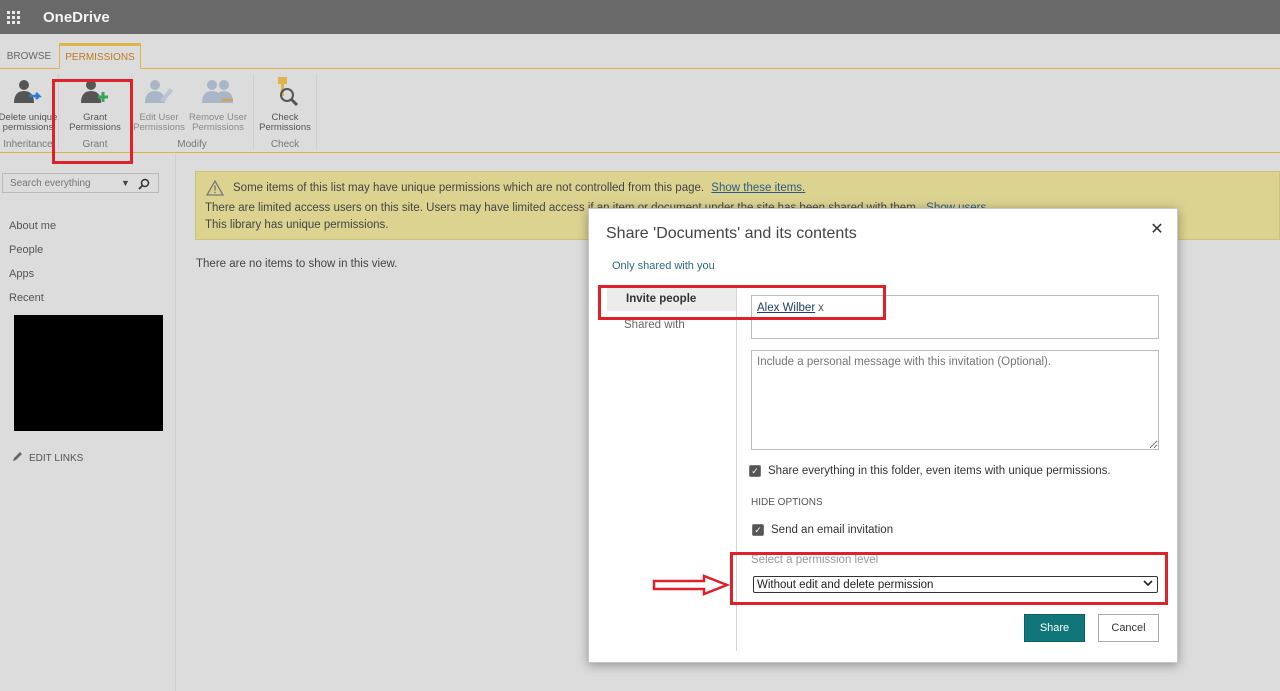  I want to click on send-email-checkbox: ✓, so click(758, 530).